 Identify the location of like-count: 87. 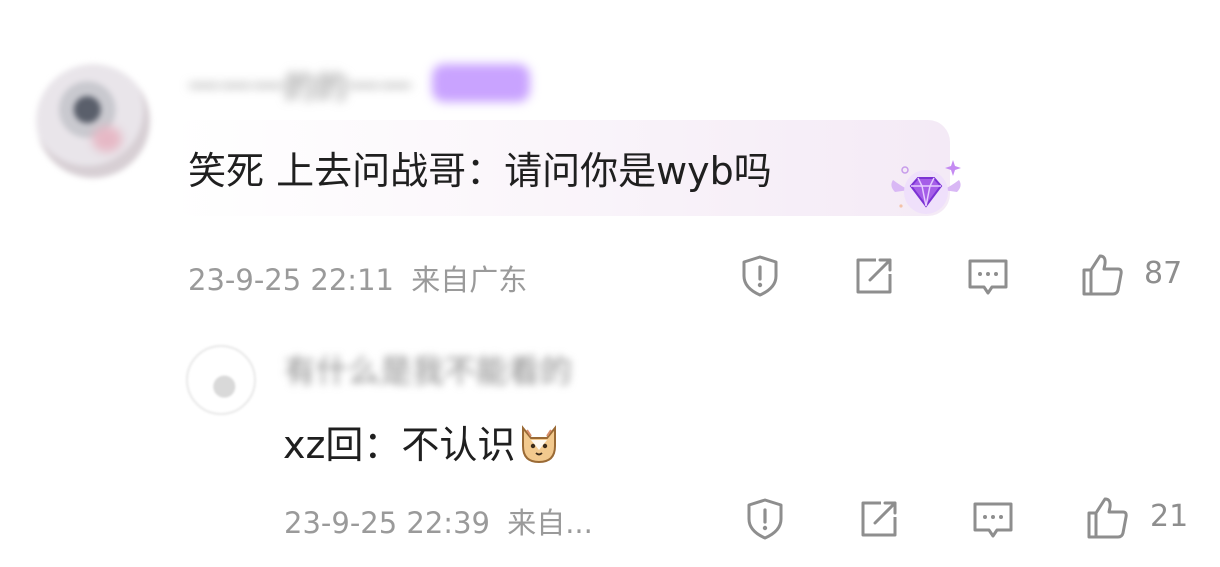
(1163, 273).